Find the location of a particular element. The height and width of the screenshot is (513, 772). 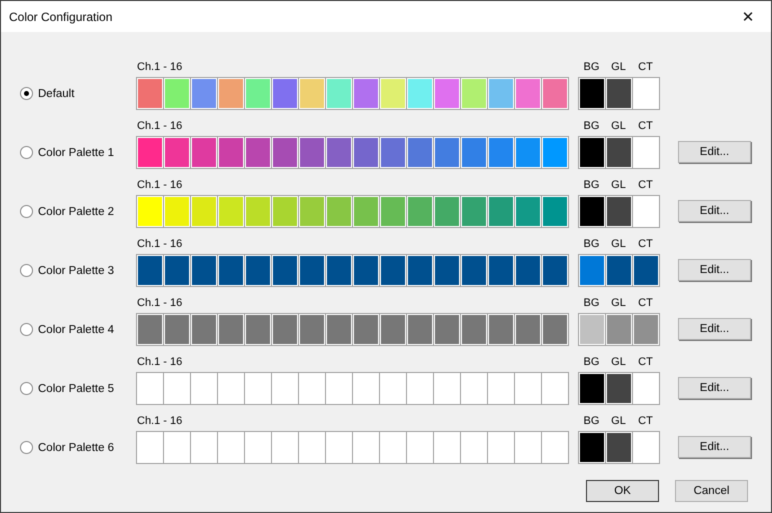

ok-button: OK is located at coordinates (622, 491).